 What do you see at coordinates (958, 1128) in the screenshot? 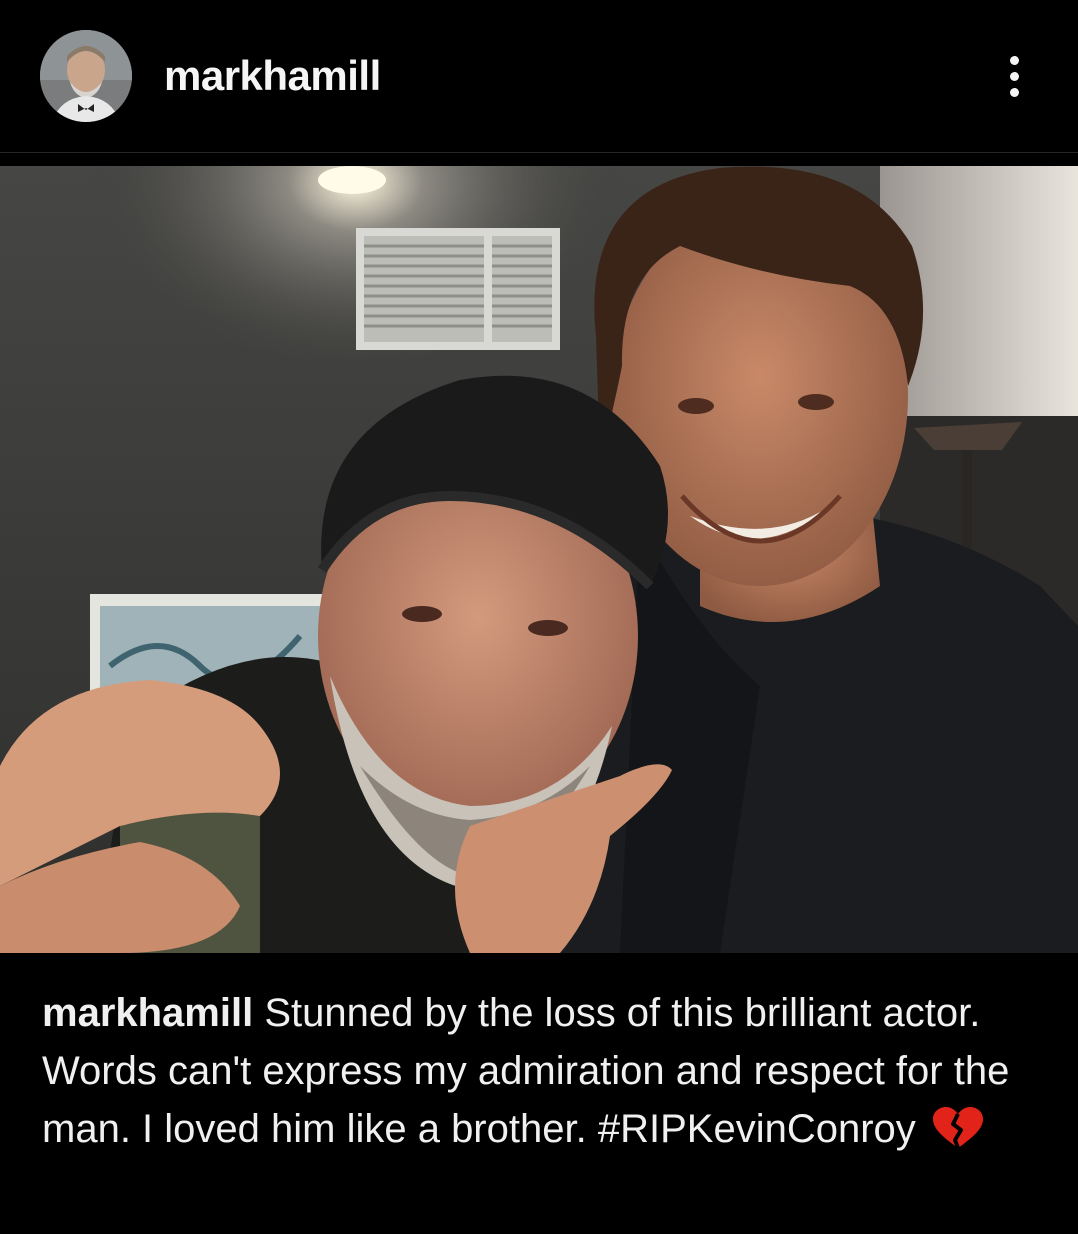
I see `broken-heart-icon` at bounding box center [958, 1128].